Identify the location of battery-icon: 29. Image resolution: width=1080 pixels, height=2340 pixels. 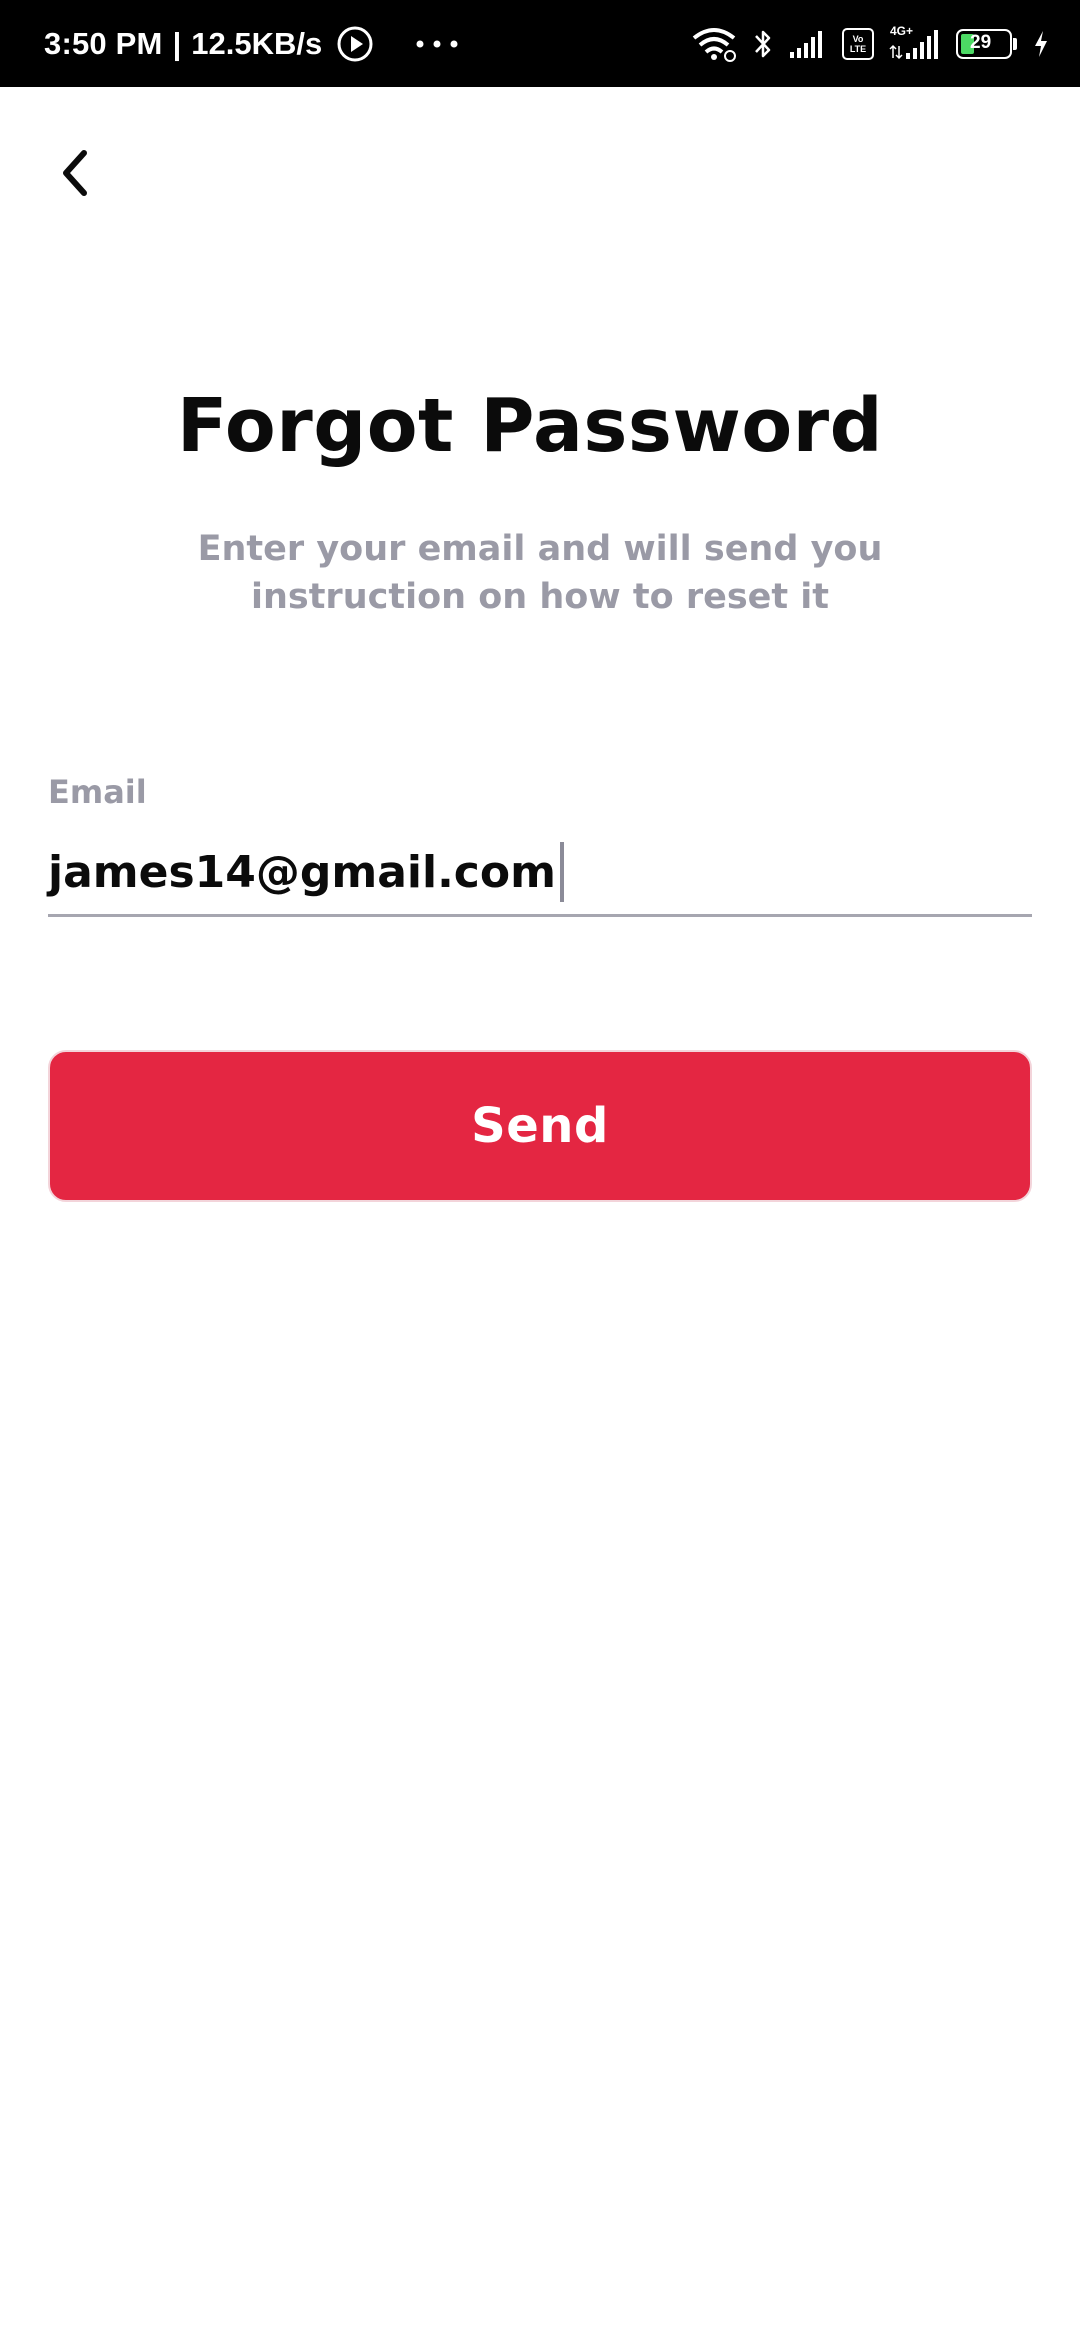
(987, 43).